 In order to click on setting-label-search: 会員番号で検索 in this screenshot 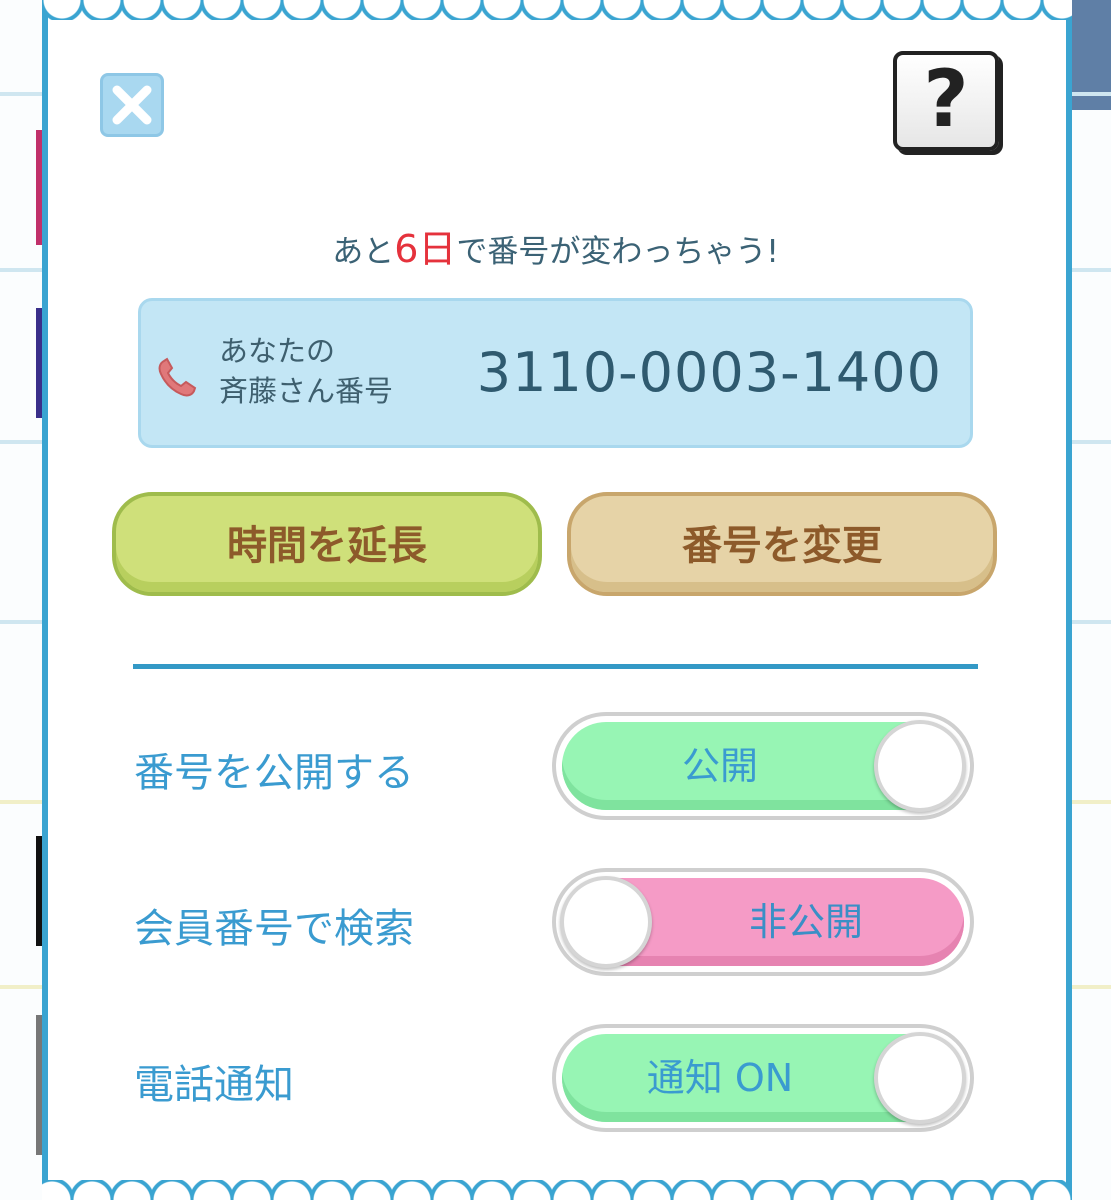, I will do `click(274, 929)`.